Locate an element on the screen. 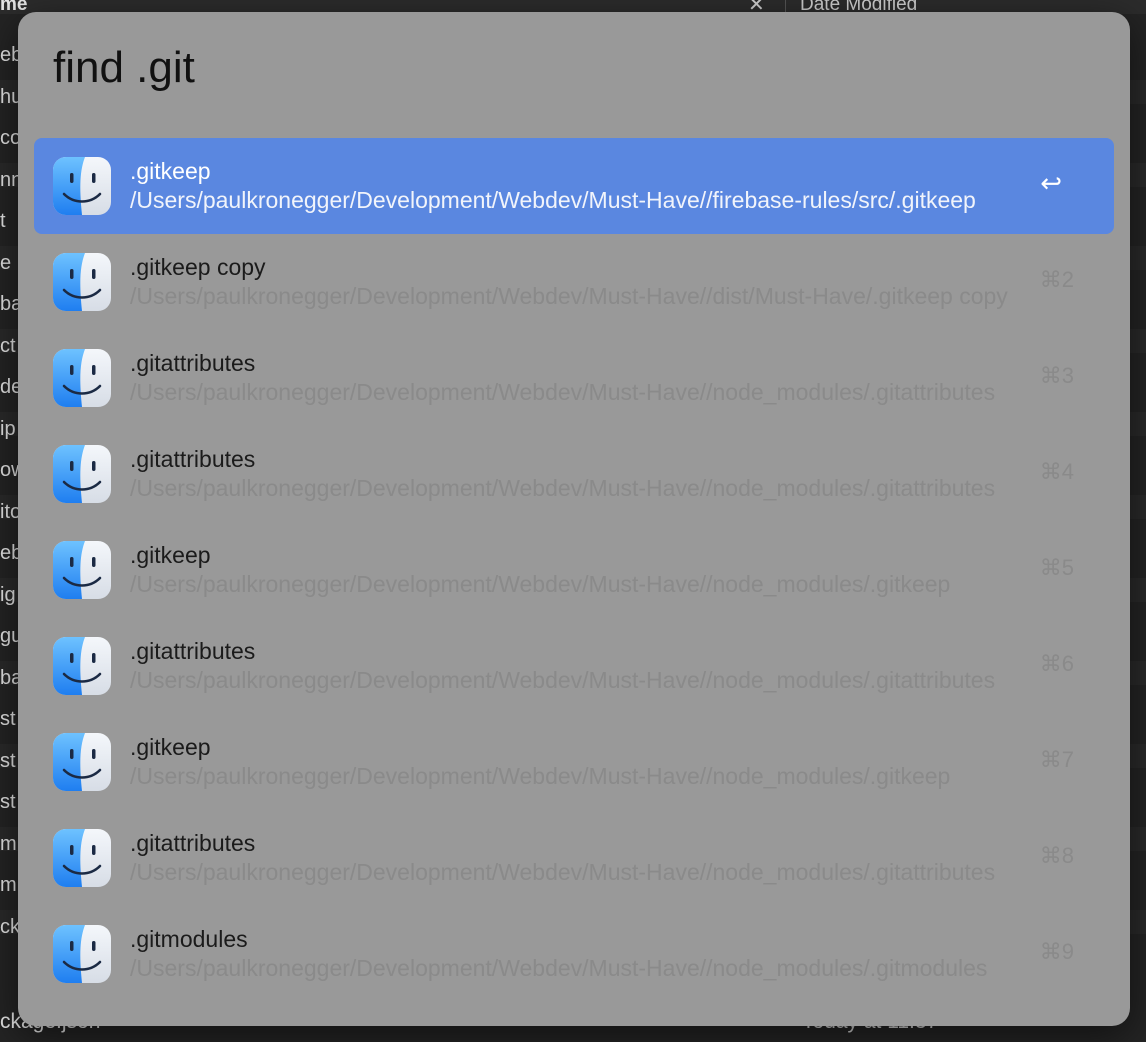 Image resolution: width=1146 pixels, height=1042 pixels. return-key-icon: ↩ is located at coordinates (1051, 183).